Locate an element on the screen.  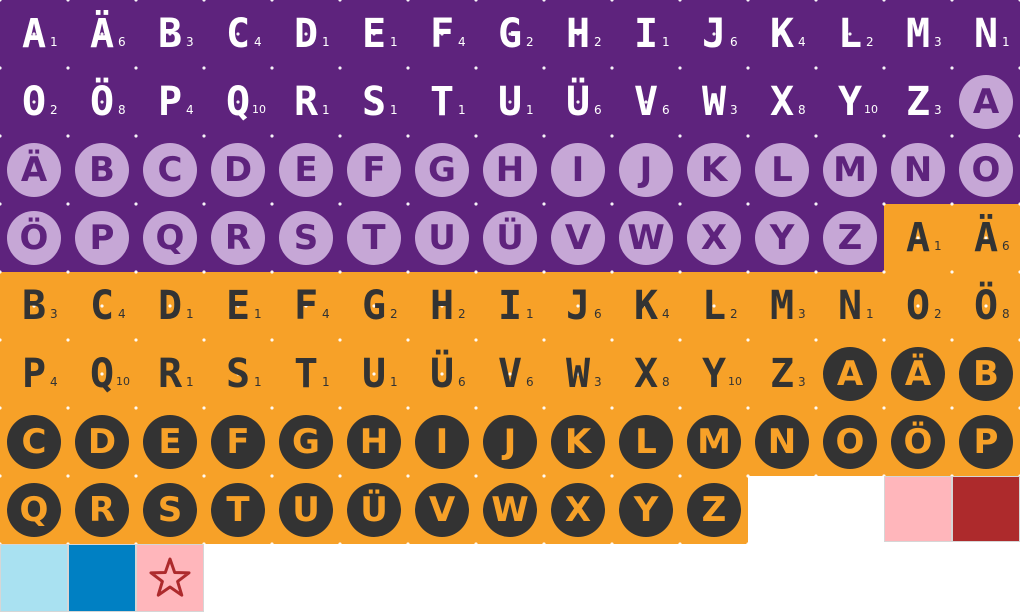
letter-tile: F4 is located at coordinates (306, 306).